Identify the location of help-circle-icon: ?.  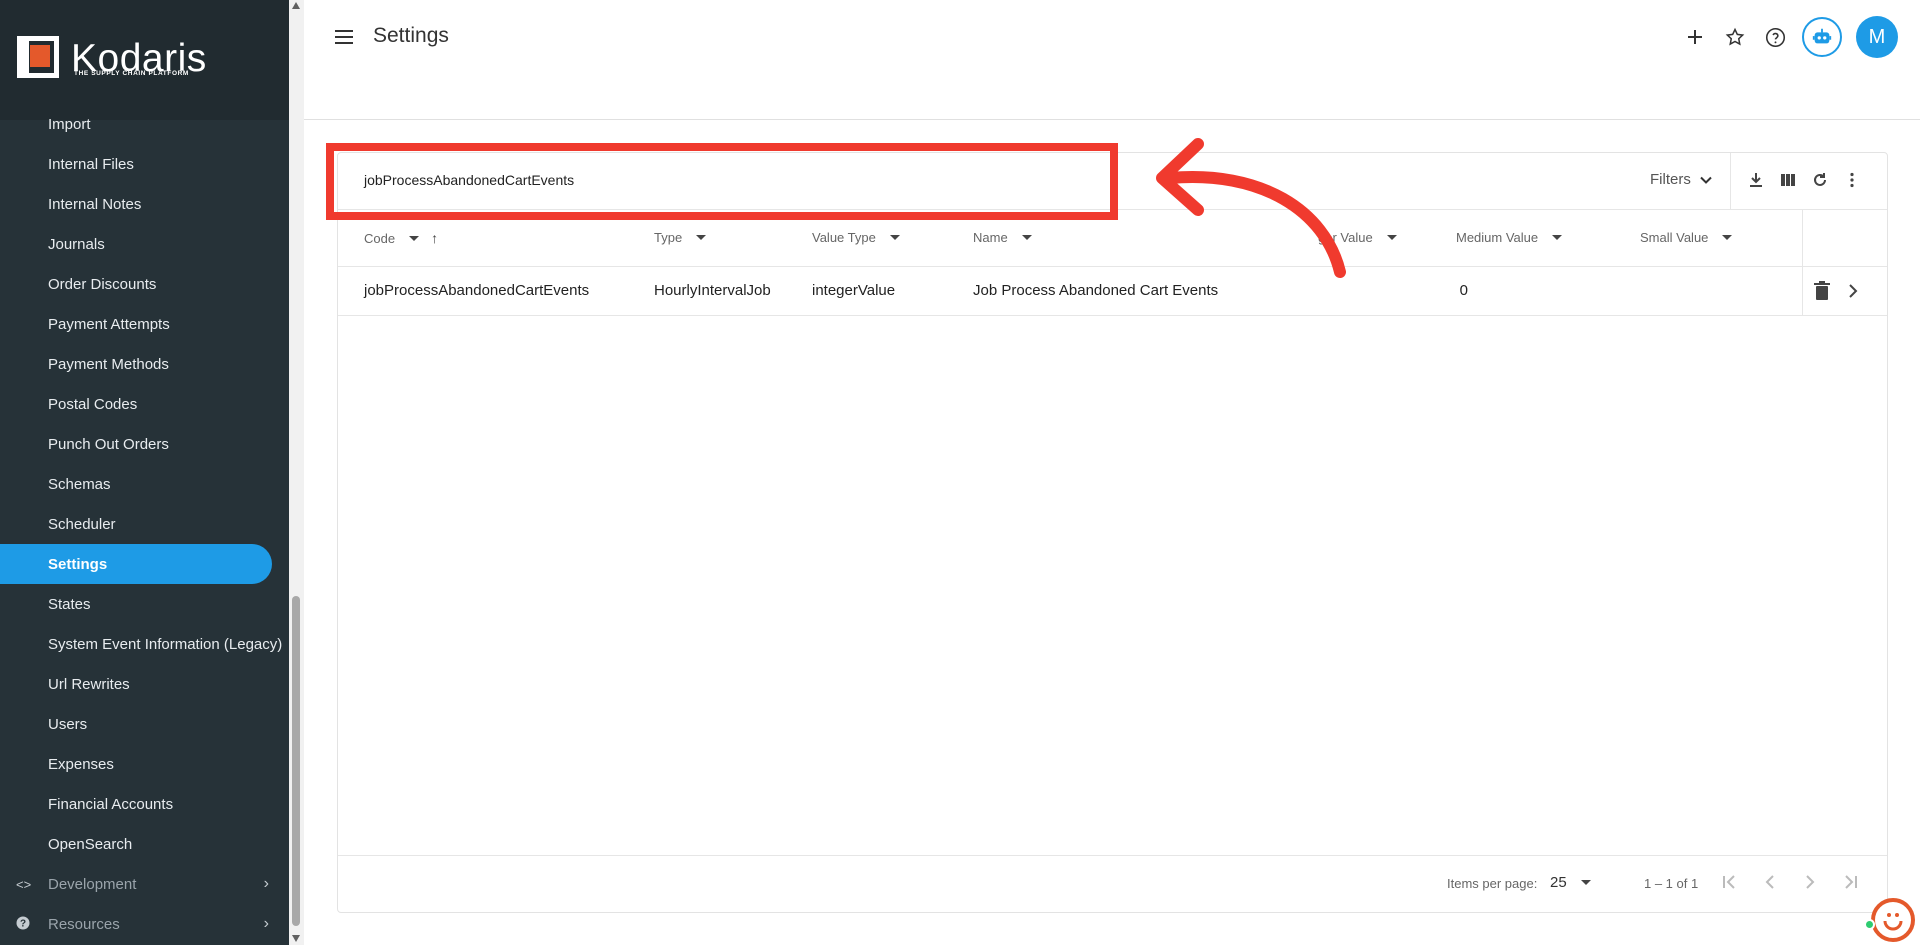
(23, 924).